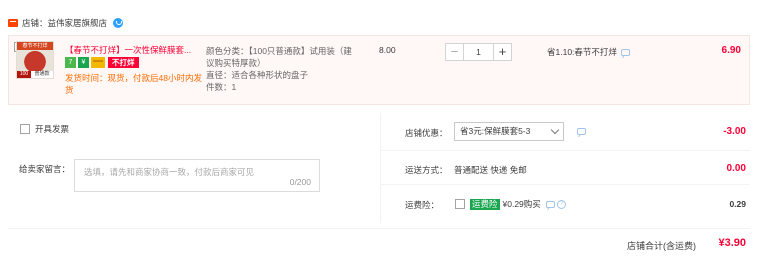  I want to click on help-icon: ?, so click(561, 204).